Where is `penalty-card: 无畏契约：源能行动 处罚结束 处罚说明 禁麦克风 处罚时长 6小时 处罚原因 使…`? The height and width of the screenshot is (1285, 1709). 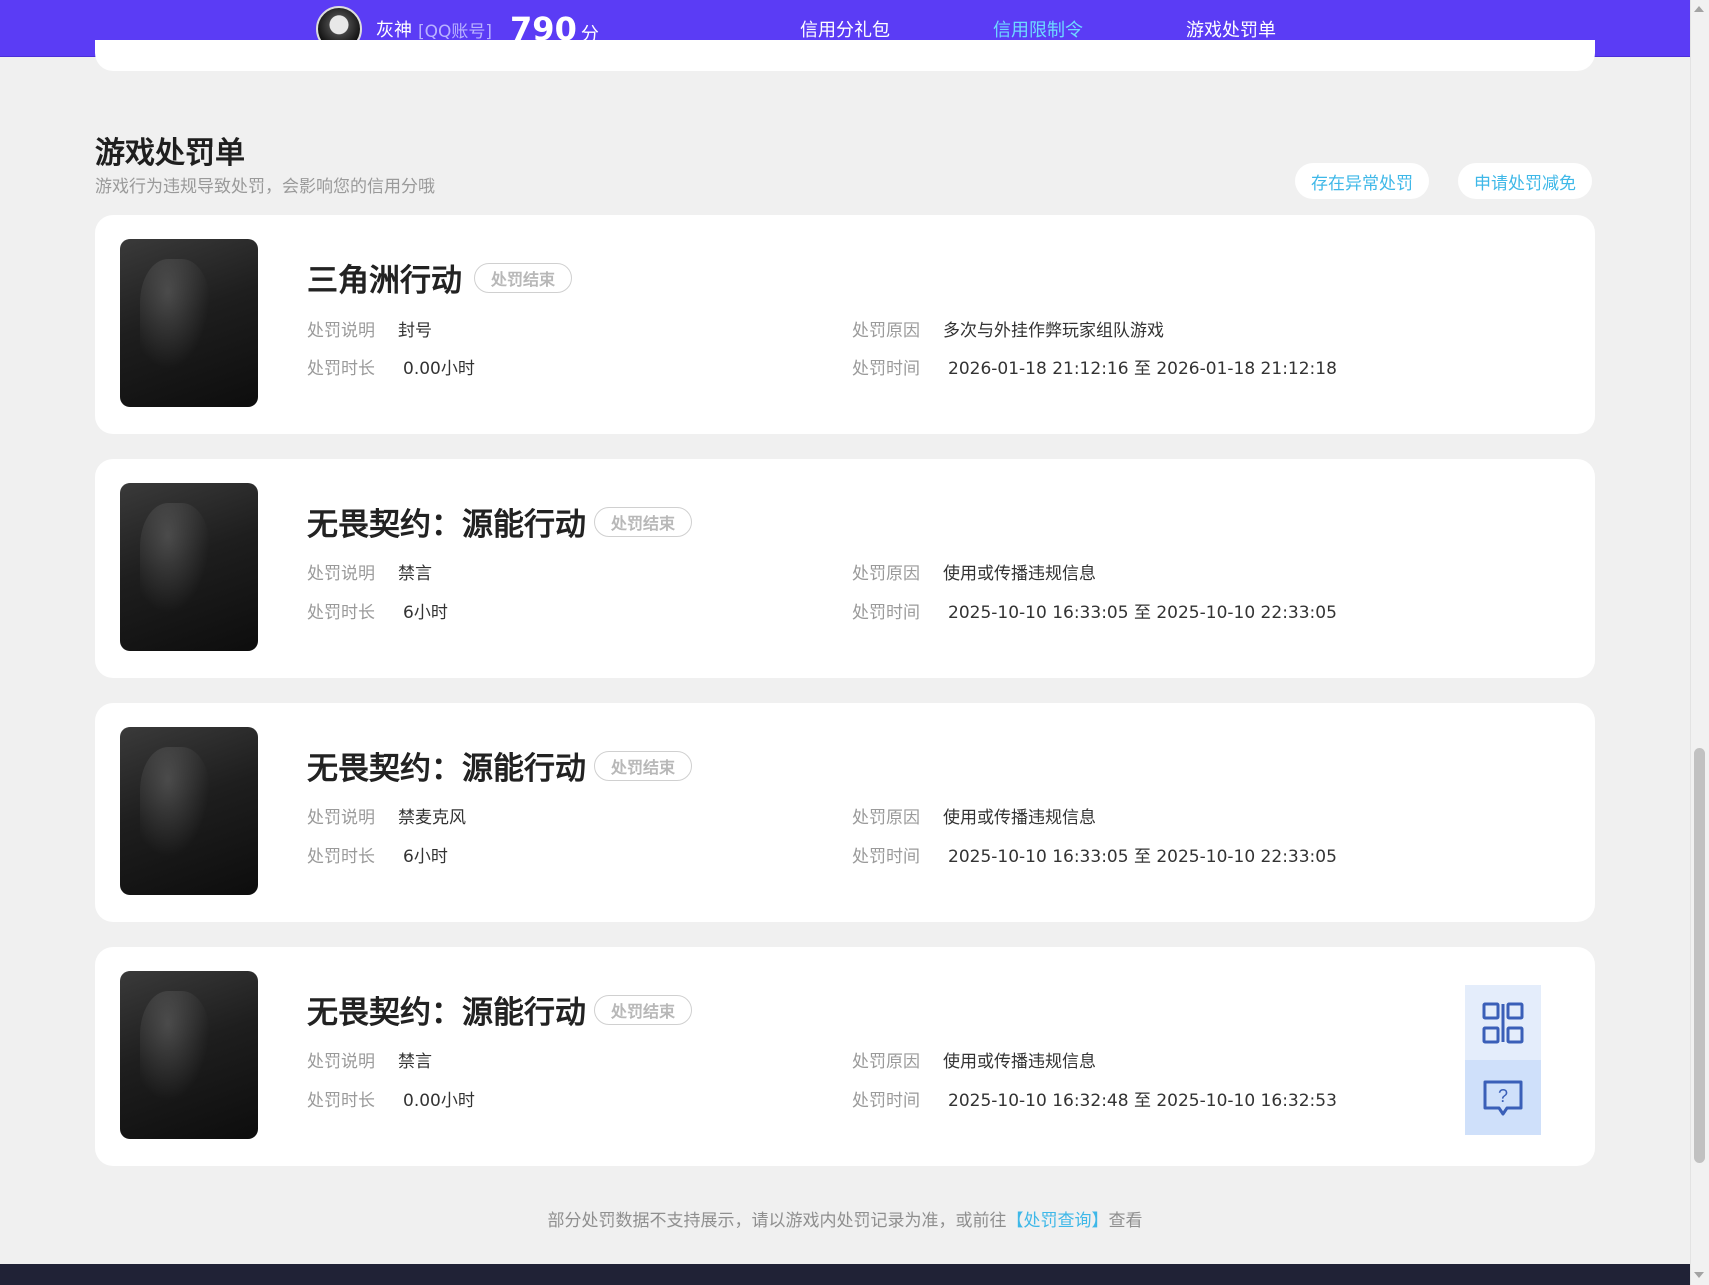 penalty-card: 无畏契约：源能行动 处罚结束 处罚说明 禁麦克风 处罚时长 6小时 处罚原因 使… is located at coordinates (845, 812).